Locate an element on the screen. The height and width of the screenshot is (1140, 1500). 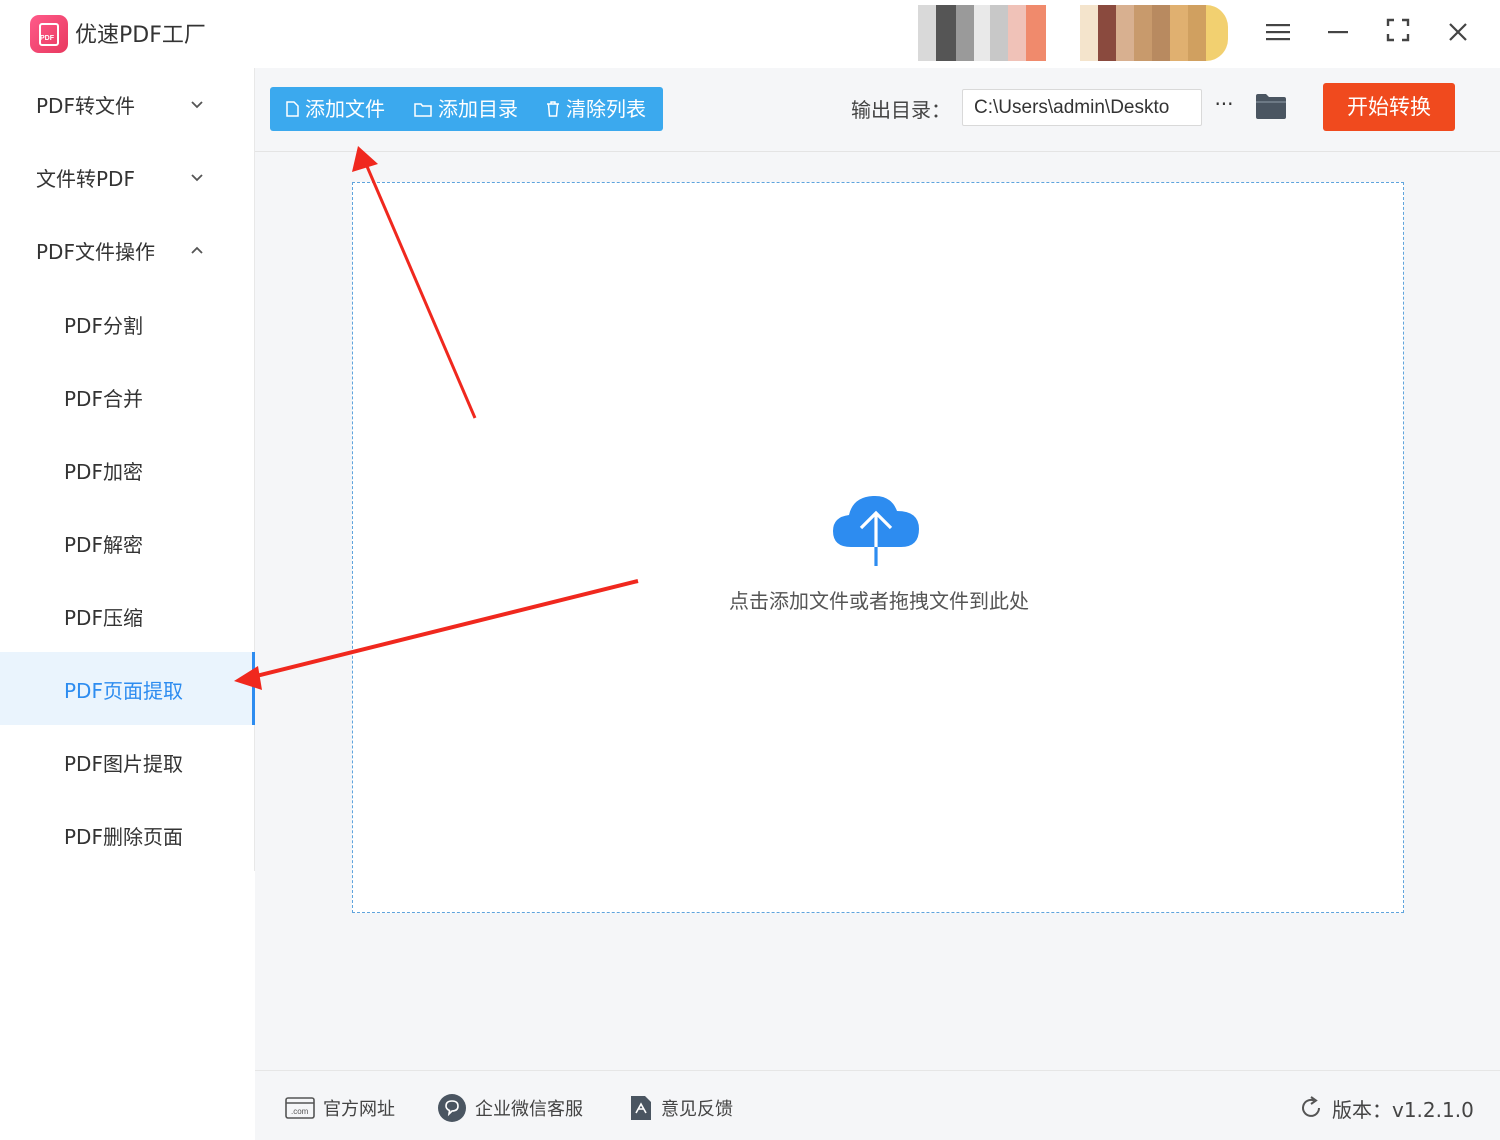
file-button-group: 添加文件 添加目录 清除列表 is located at coordinates (466, 109).